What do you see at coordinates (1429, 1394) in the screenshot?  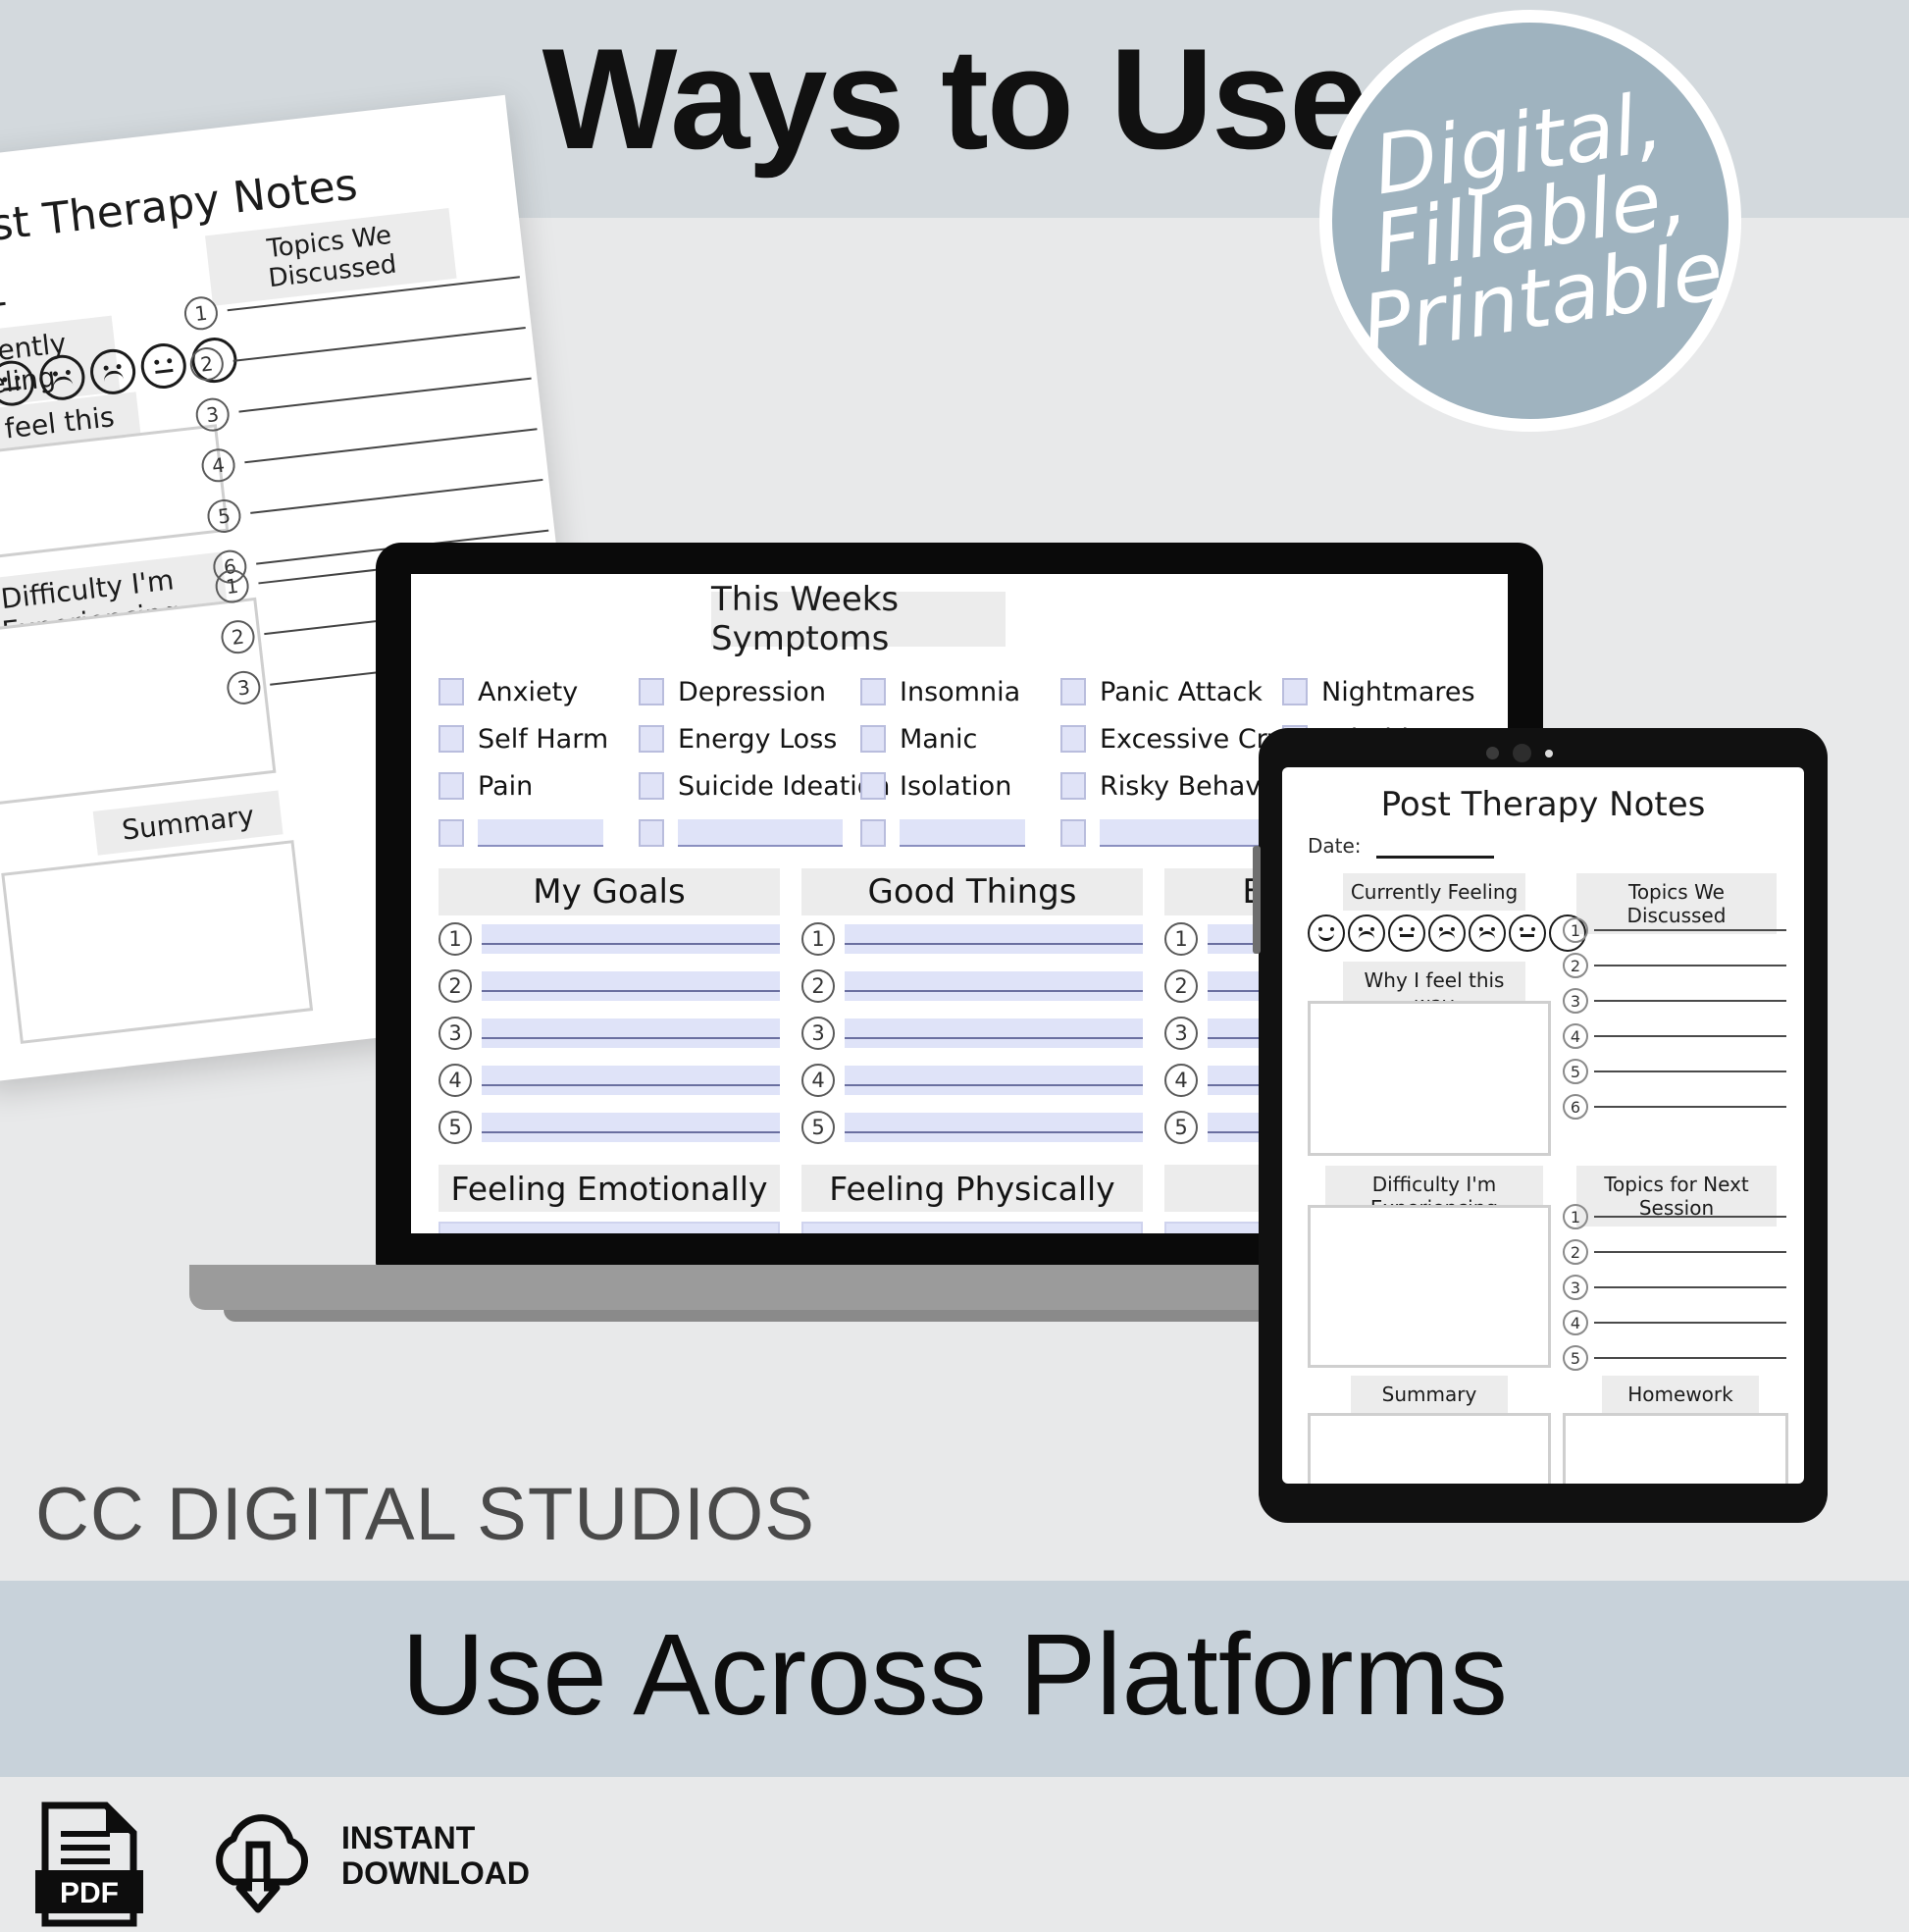 I see `tablet-chip-summary: Summary` at bounding box center [1429, 1394].